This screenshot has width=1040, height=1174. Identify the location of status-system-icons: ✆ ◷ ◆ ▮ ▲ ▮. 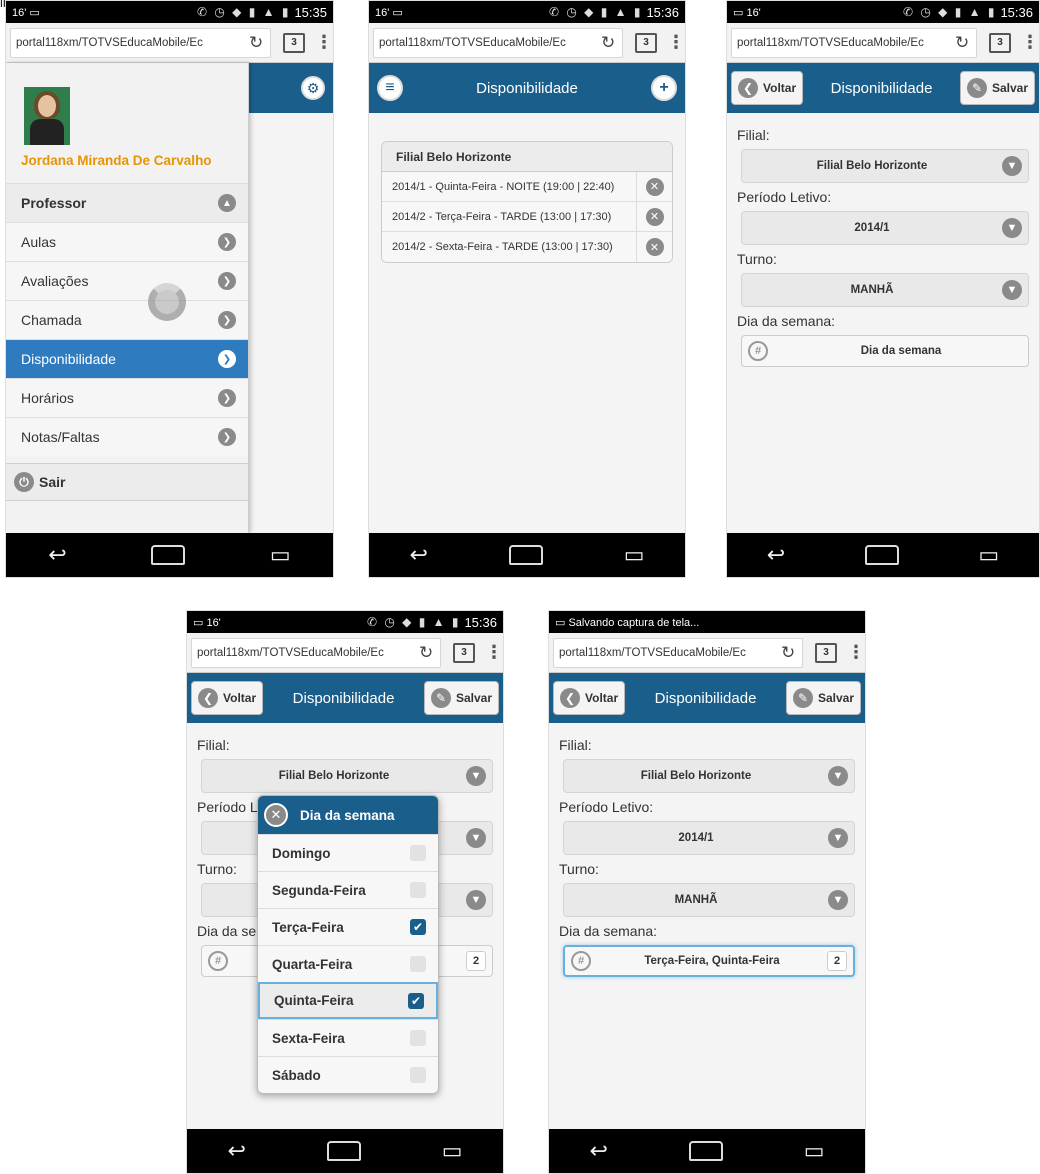
(243, 12).